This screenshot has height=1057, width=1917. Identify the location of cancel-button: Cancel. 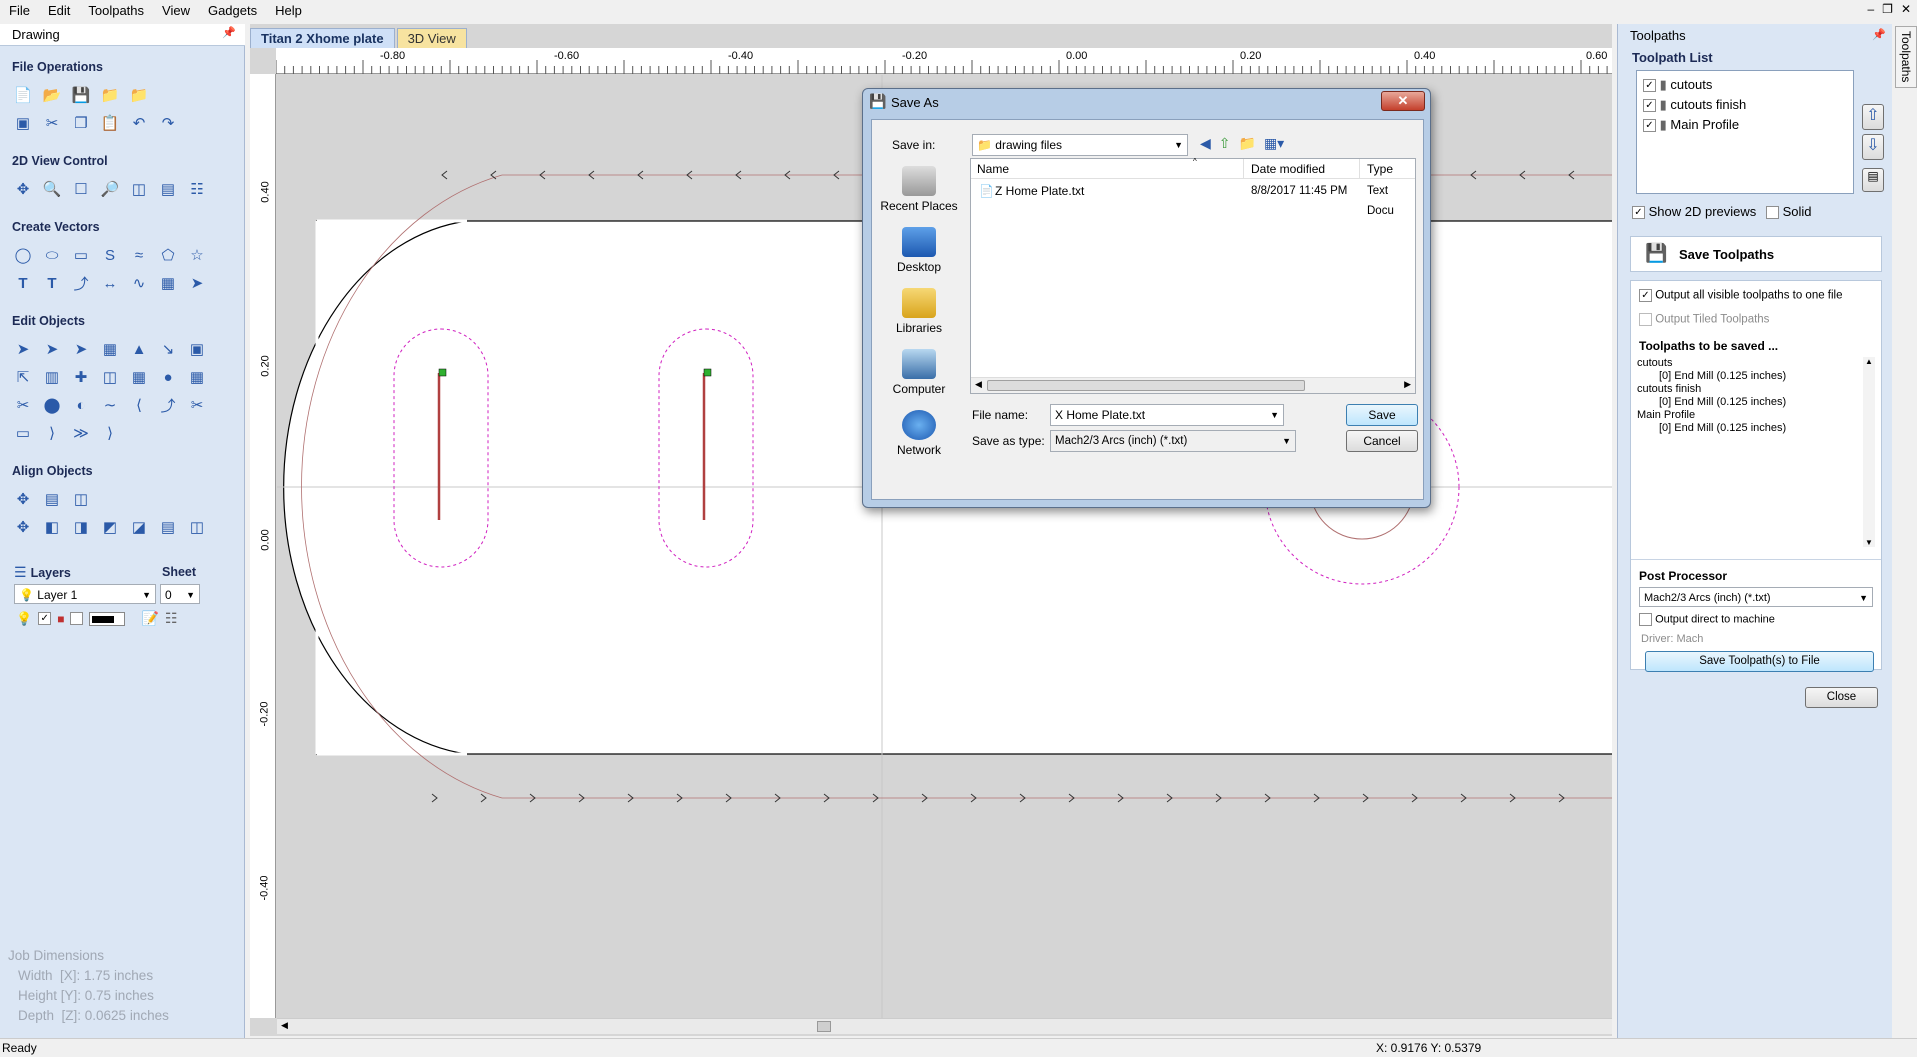
(1382, 441).